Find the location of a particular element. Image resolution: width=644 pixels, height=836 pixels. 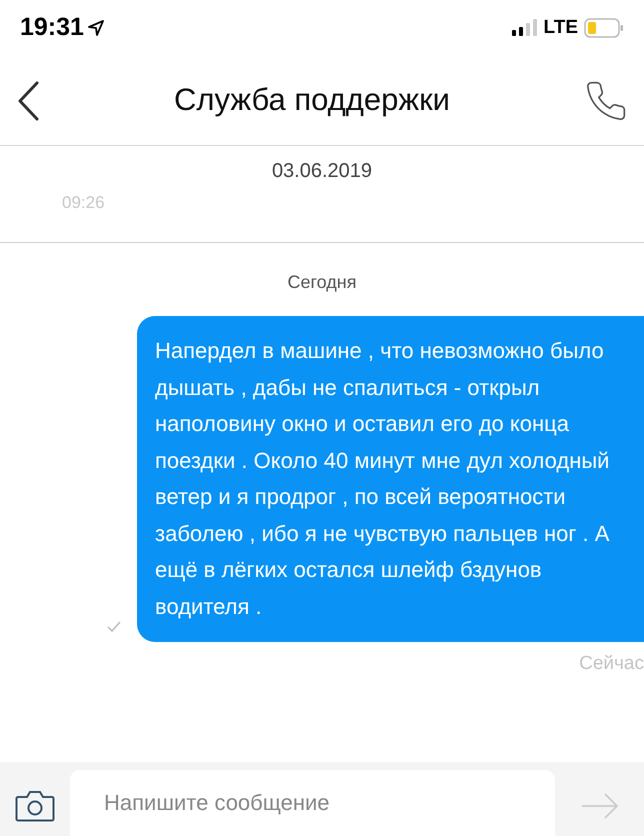

arrow-right-icon is located at coordinates (599, 806).